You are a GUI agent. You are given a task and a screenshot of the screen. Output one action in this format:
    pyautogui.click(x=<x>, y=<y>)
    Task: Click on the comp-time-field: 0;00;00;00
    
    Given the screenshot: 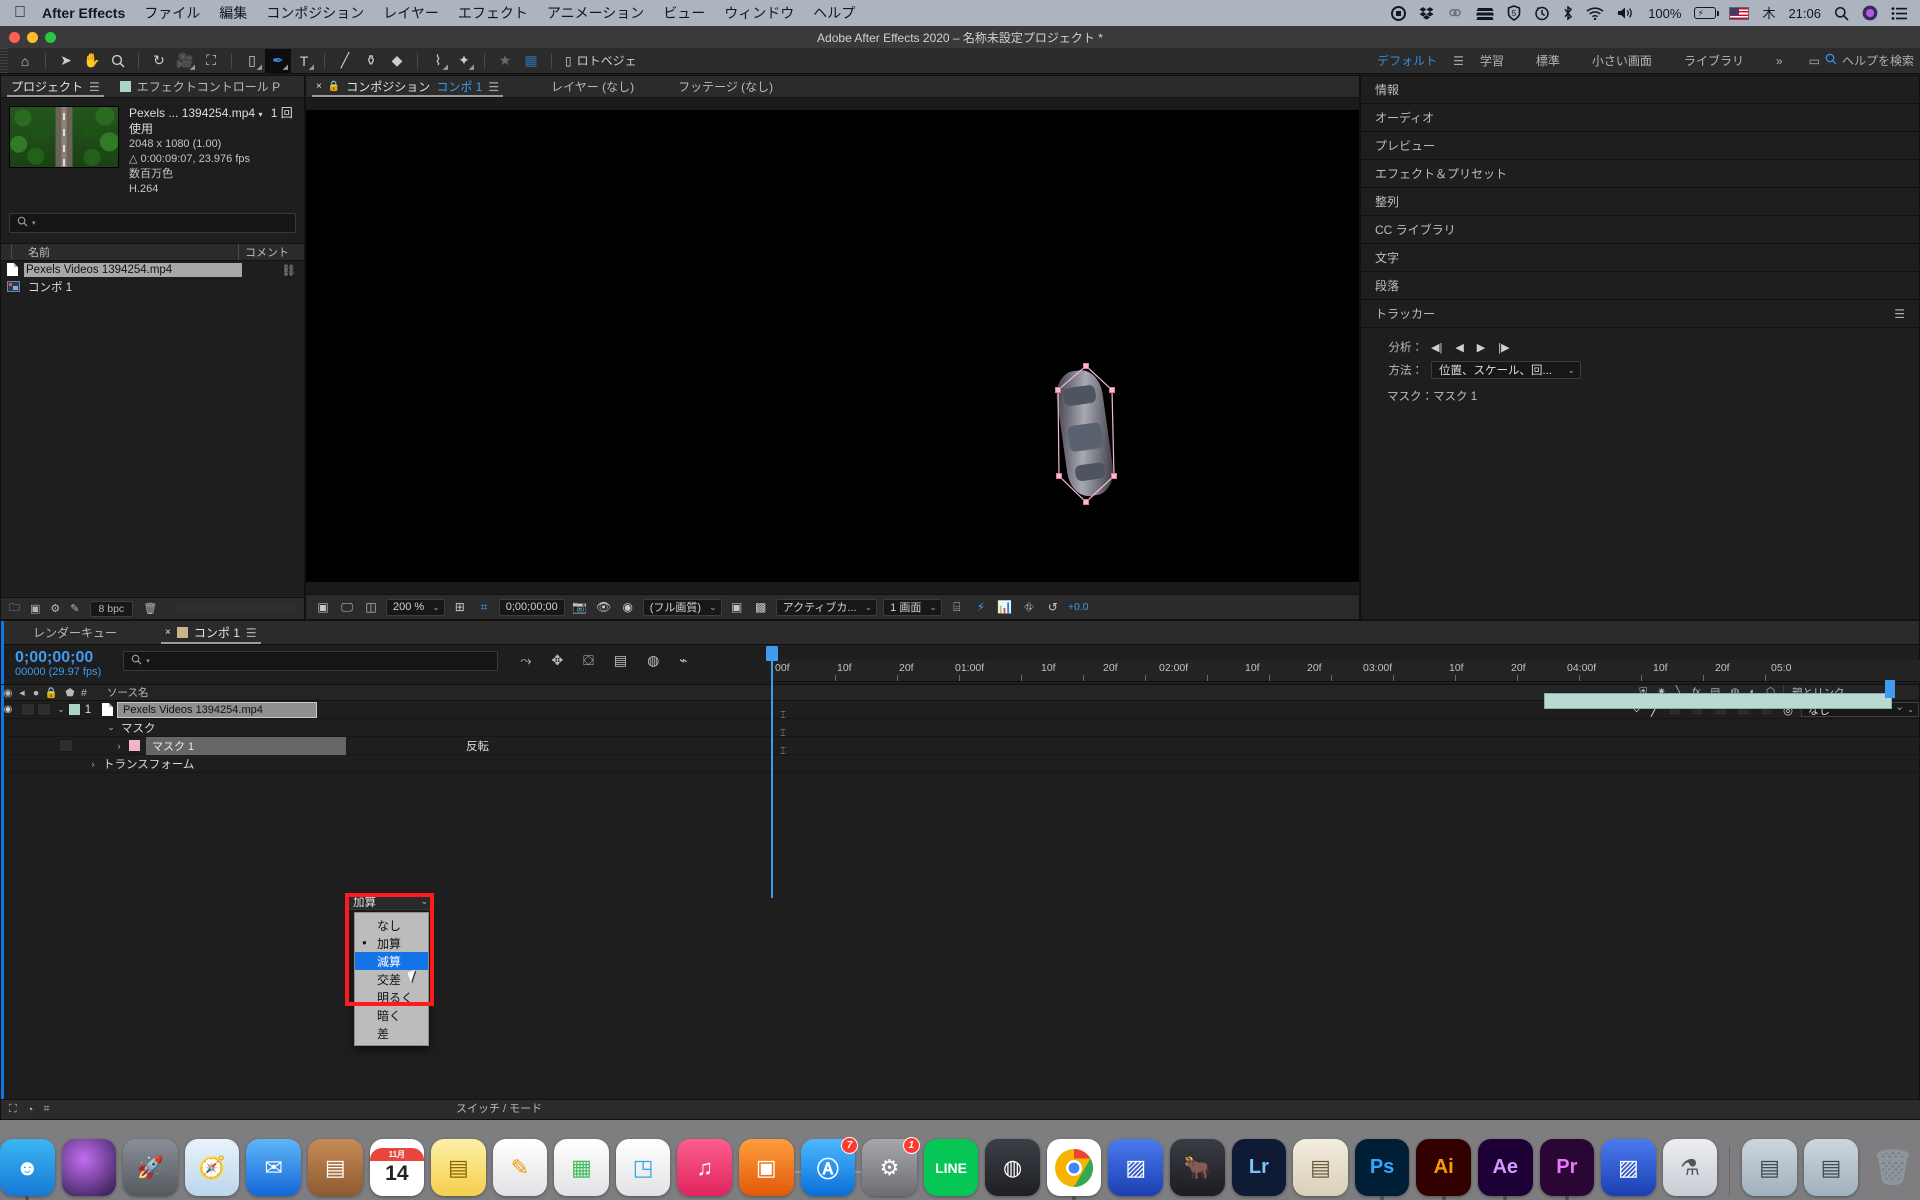 What is the action you would take?
    pyautogui.click(x=531, y=607)
    